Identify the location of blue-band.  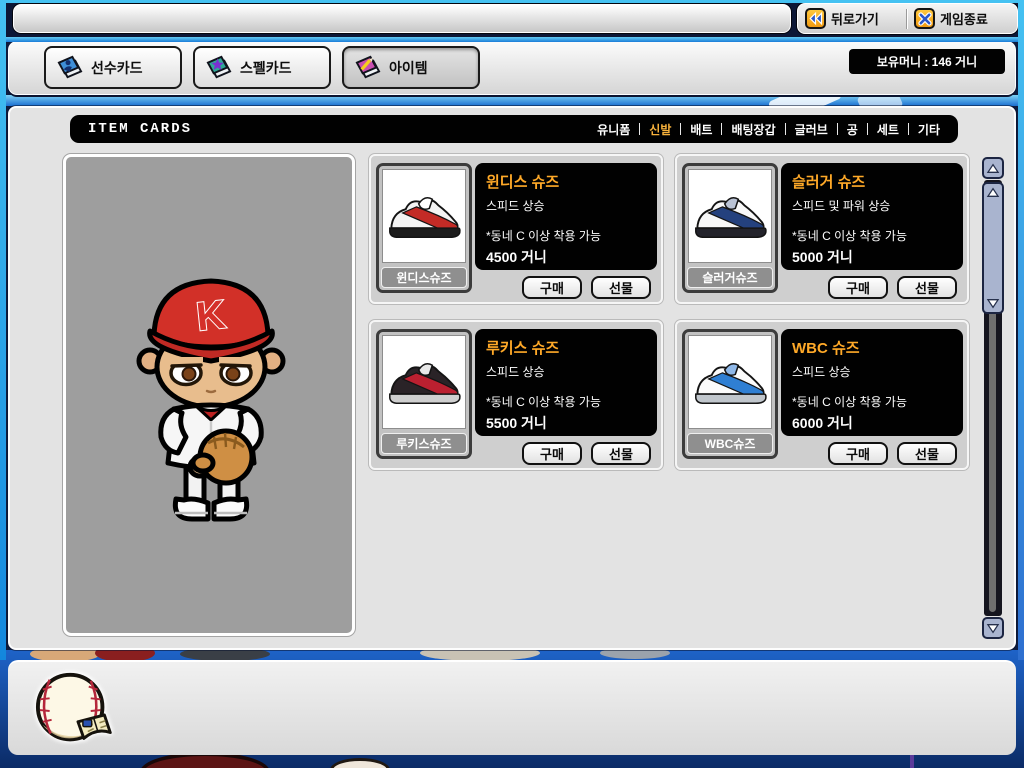
(512, 100).